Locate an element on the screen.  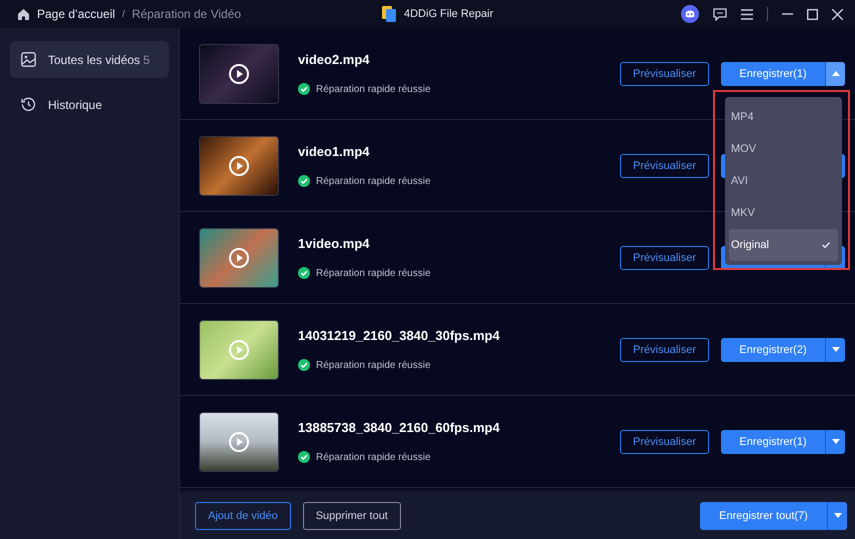
format-option: MP4 is located at coordinates (783, 117).